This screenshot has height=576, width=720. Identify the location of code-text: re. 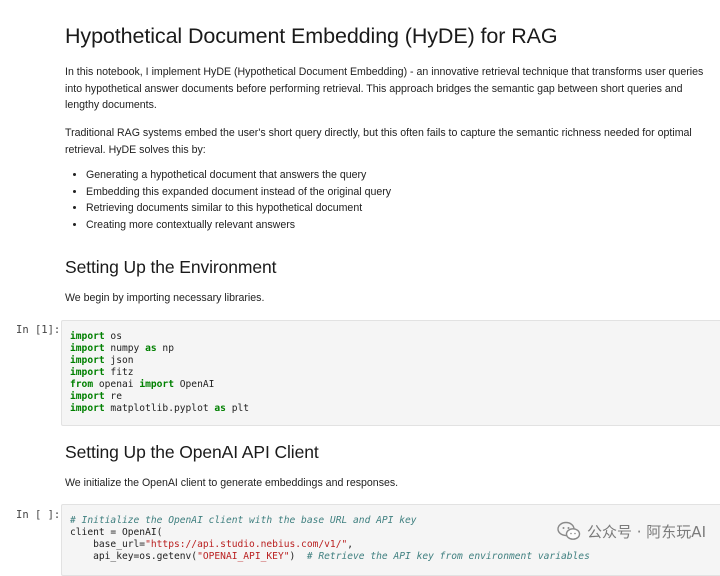
(113, 396).